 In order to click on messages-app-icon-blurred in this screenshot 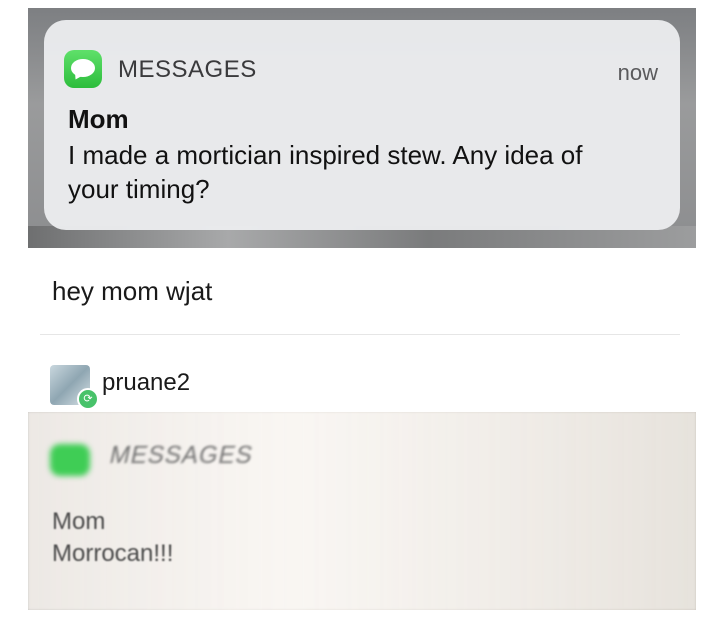, I will do `click(70, 460)`.